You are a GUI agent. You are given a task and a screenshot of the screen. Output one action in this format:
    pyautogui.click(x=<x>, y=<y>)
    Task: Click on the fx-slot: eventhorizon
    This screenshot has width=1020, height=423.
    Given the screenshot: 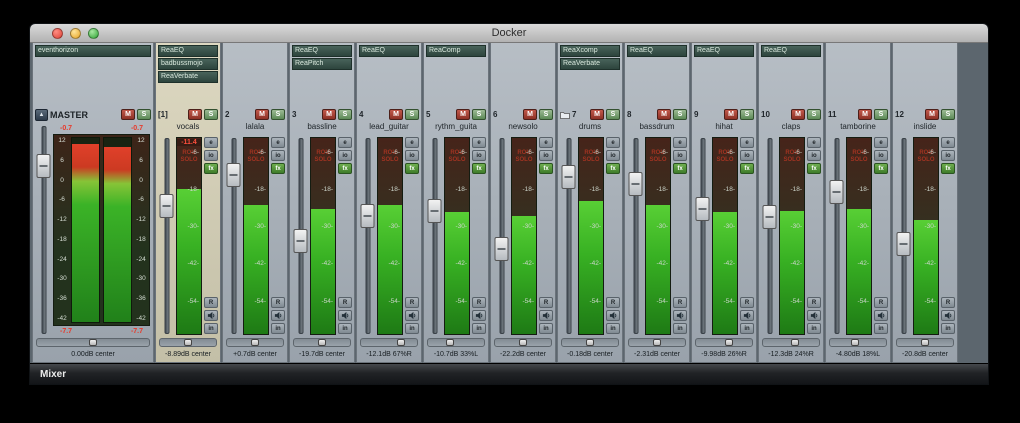 What is the action you would take?
    pyautogui.click(x=93, y=51)
    